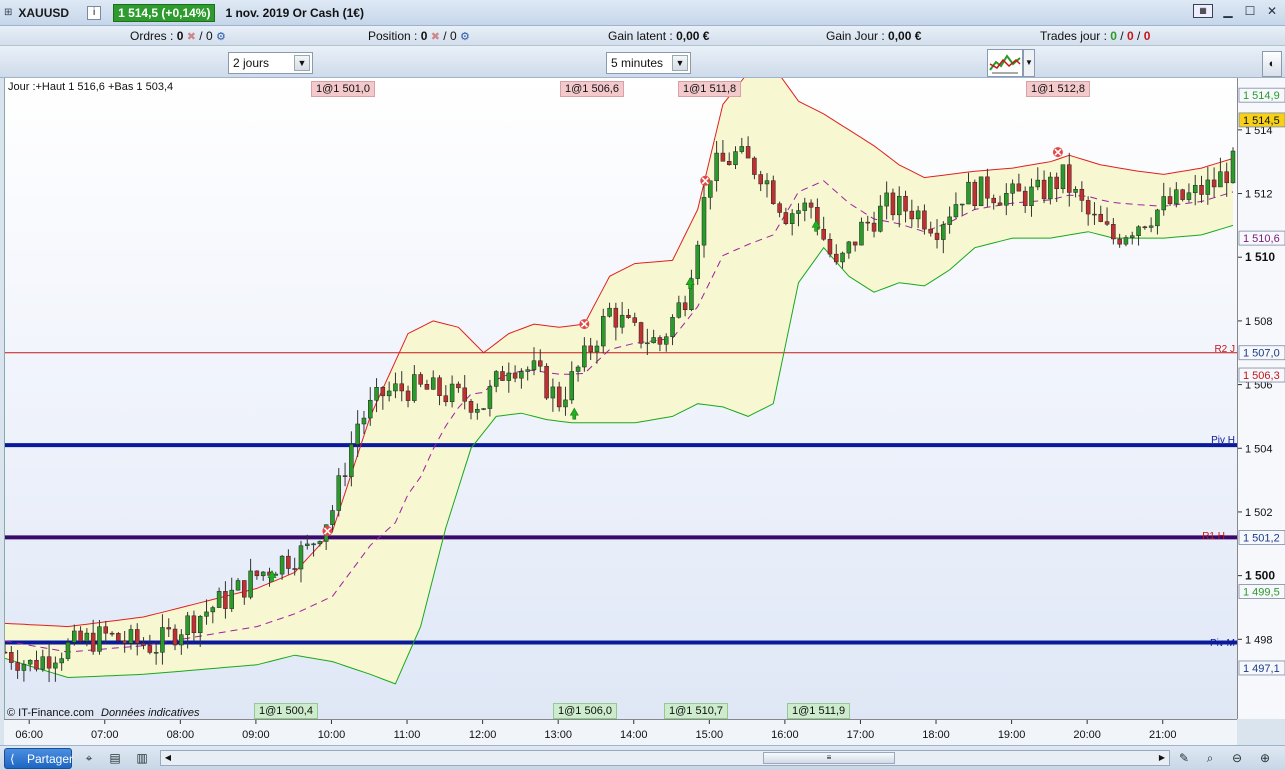 The height and width of the screenshot is (770, 1285). I want to click on trade-tag-buy: 1@1 511,9, so click(819, 711).